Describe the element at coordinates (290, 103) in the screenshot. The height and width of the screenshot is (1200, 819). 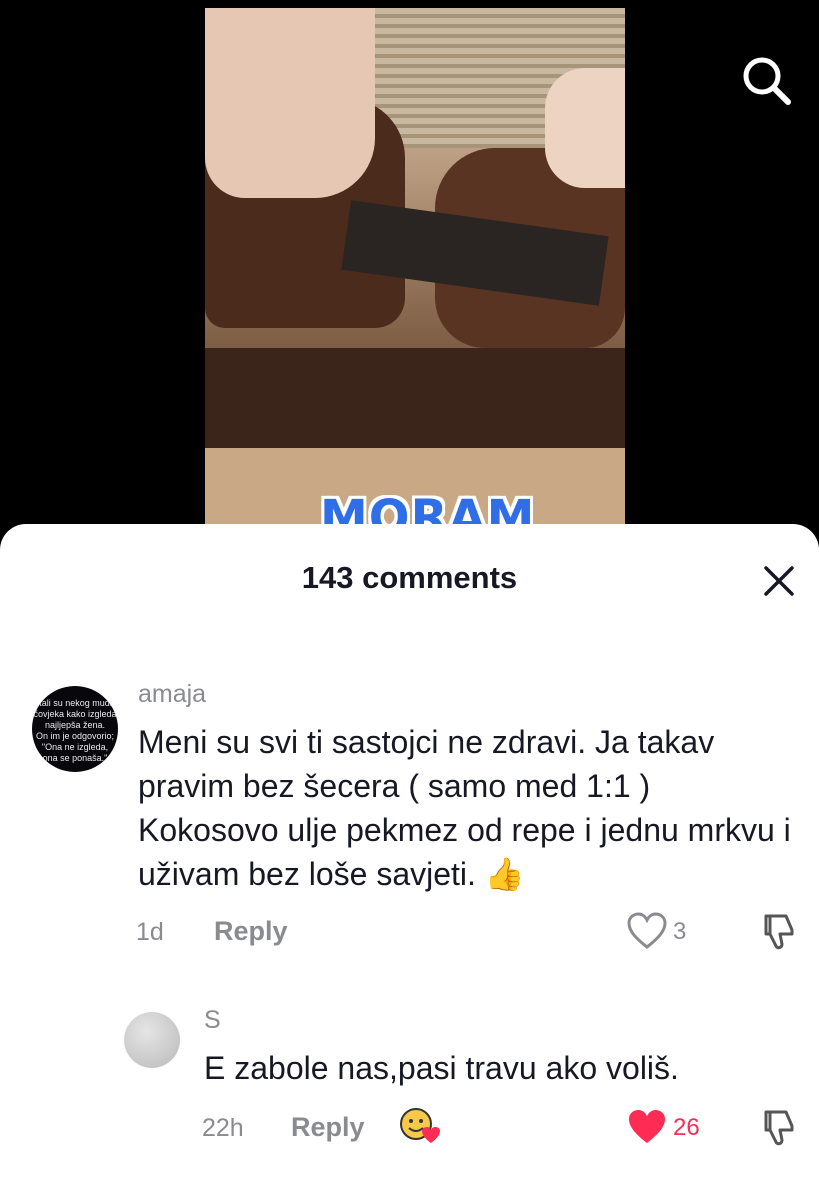
I see `video-hand-left` at that location.